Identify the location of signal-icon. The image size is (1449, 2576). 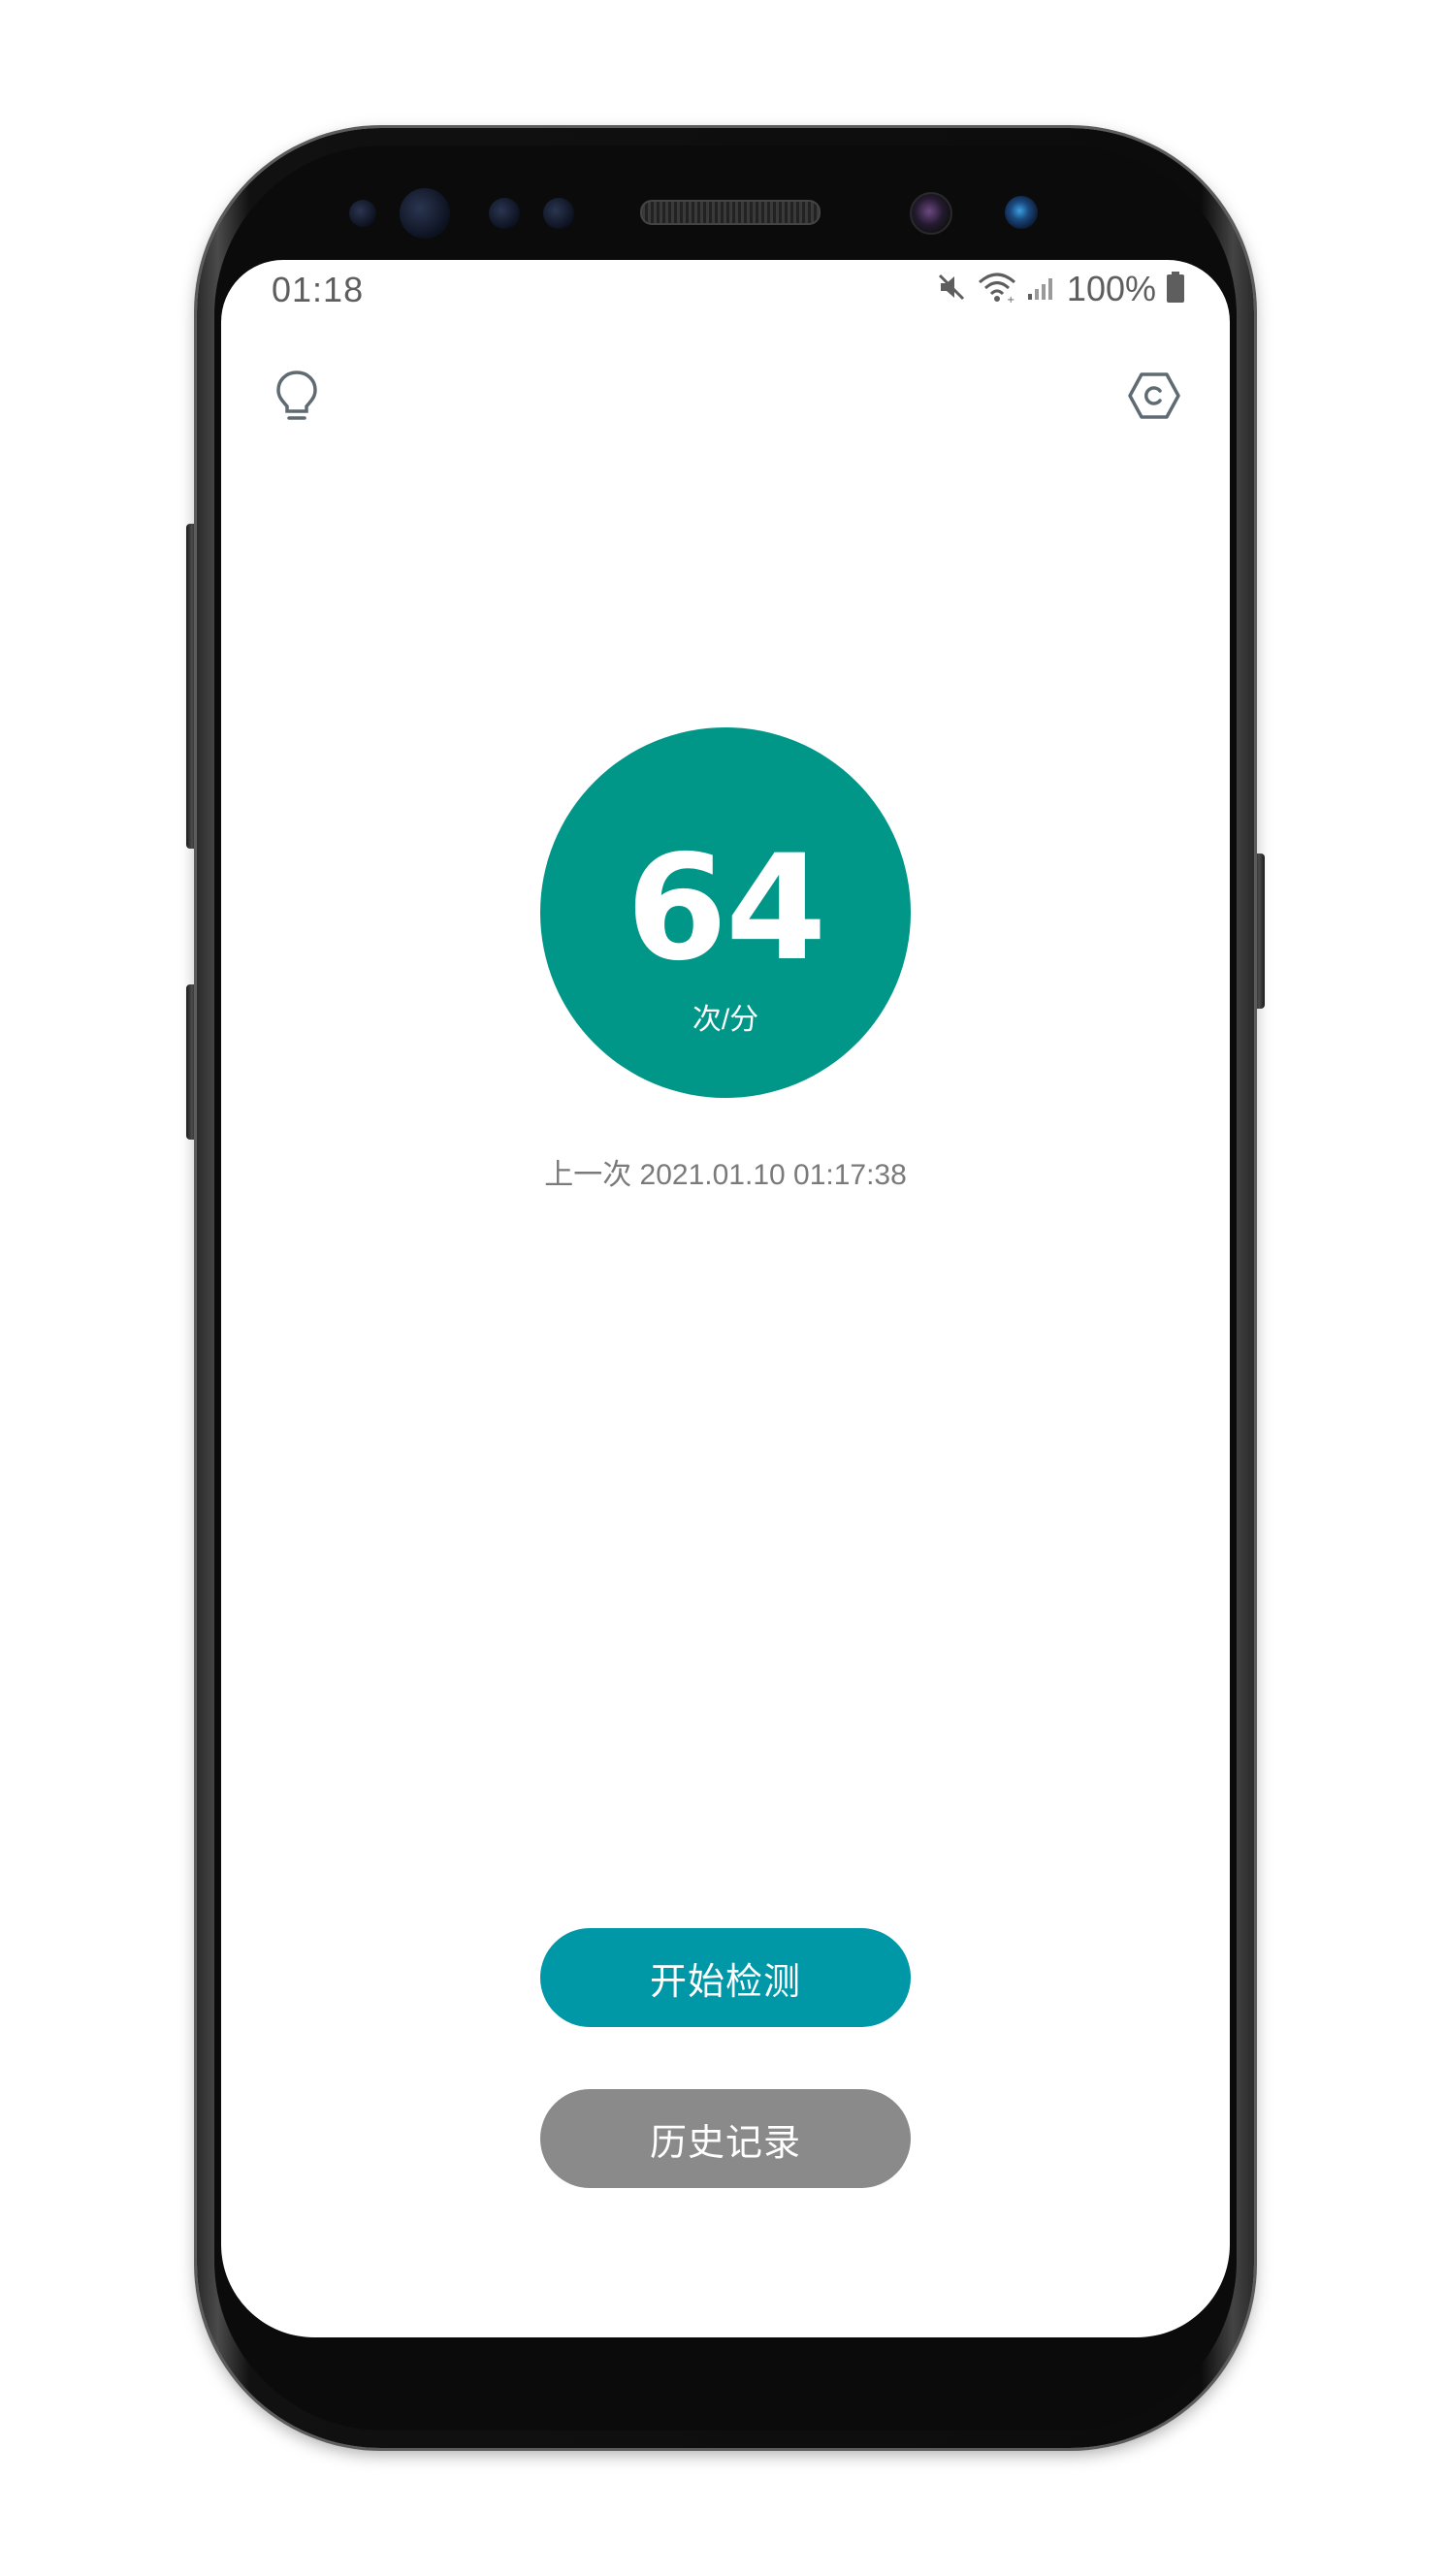
(1041, 289).